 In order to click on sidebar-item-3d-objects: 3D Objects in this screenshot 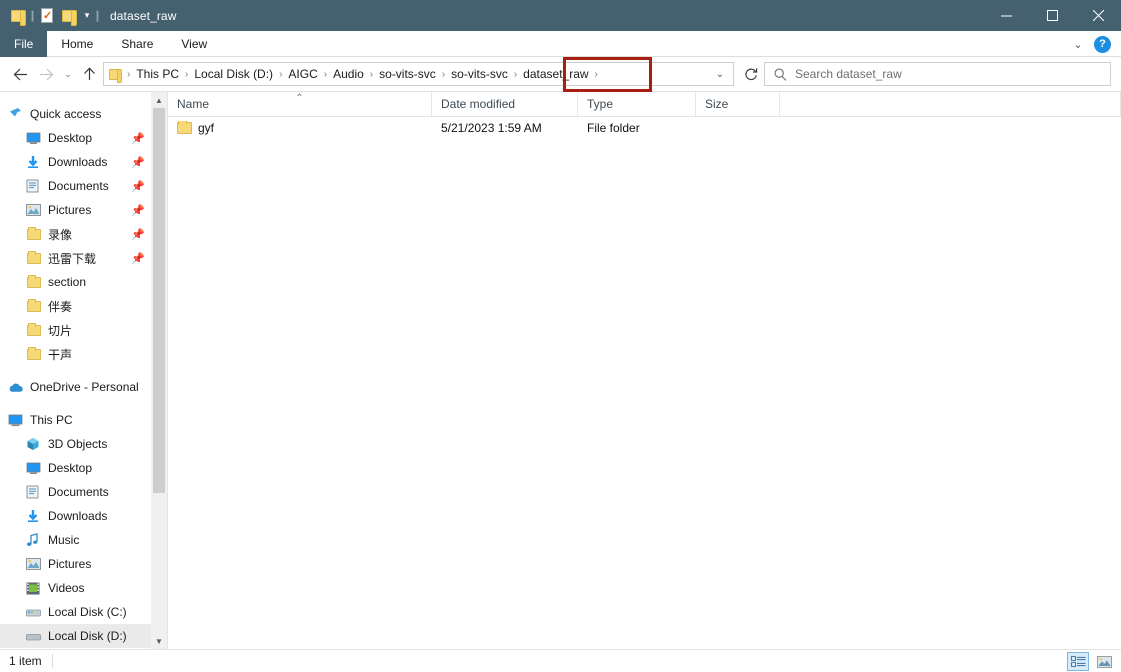, I will do `click(83, 444)`.